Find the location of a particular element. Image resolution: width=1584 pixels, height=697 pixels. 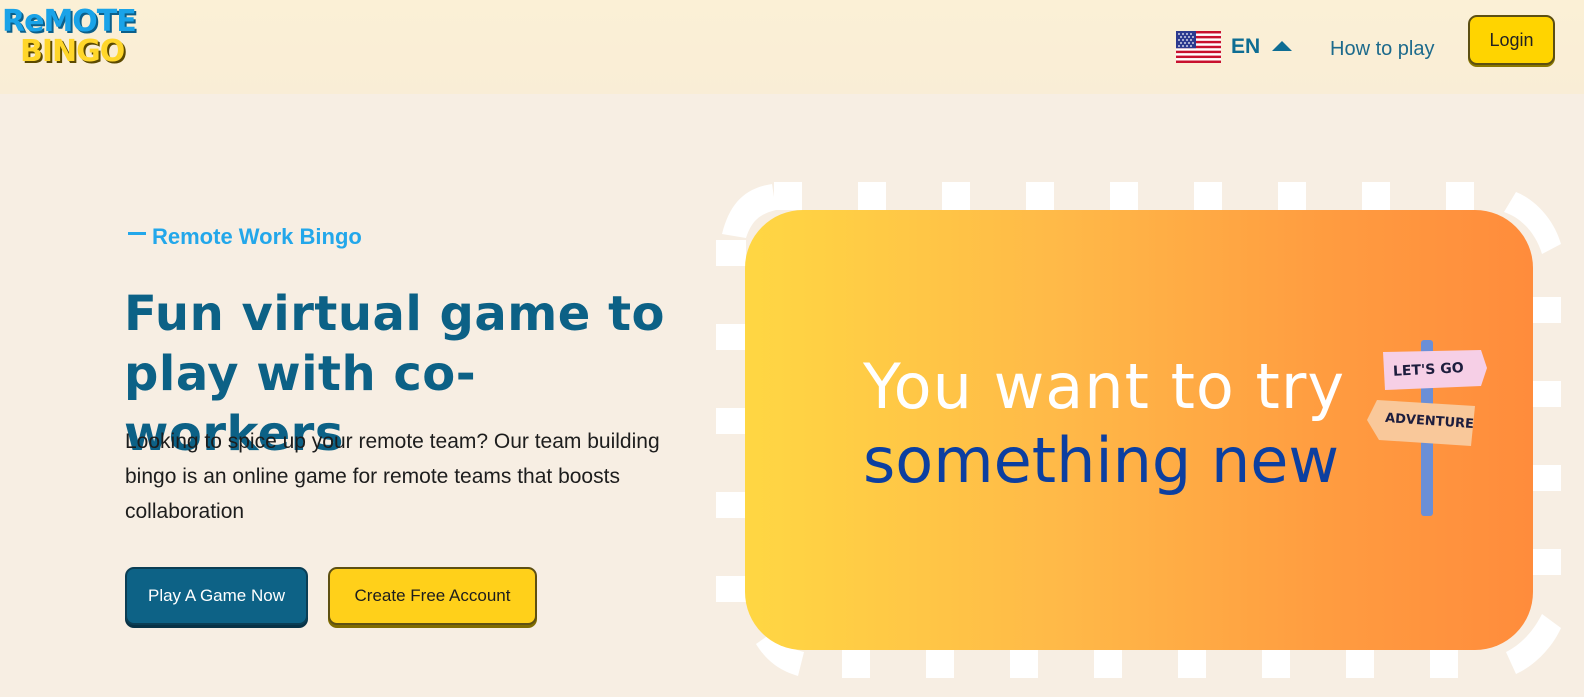

eyebrow-dash is located at coordinates (137, 233).